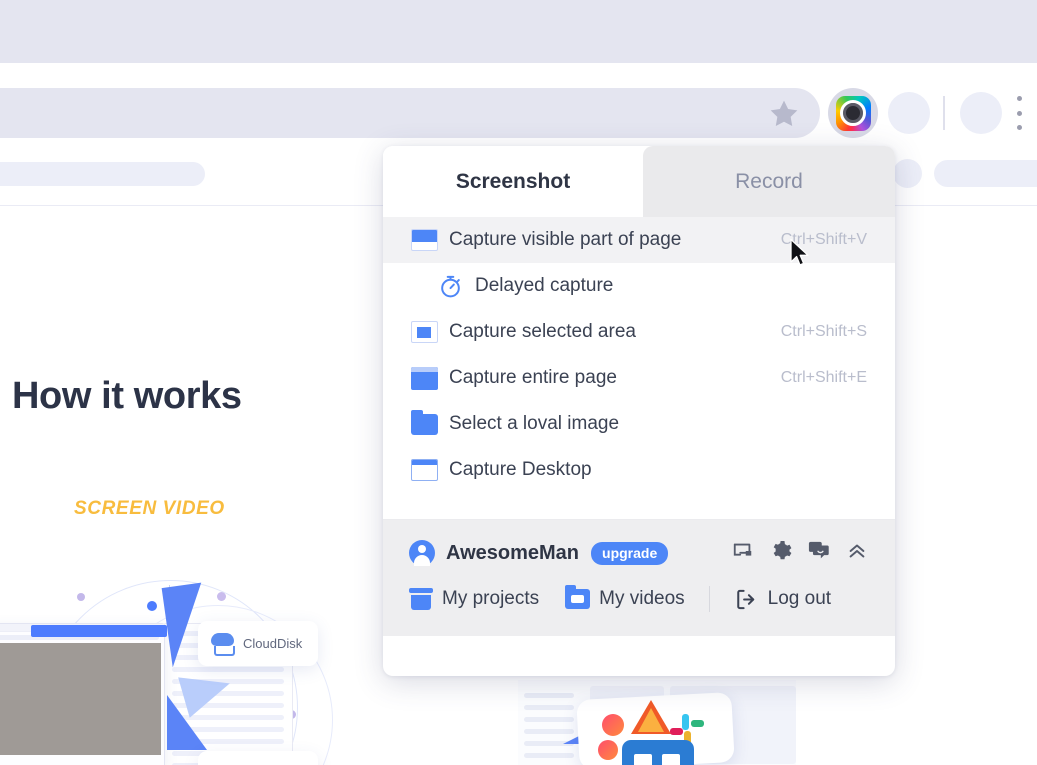  I want to click on footer-links-row: My projects My videos Log out, so click(639, 599).